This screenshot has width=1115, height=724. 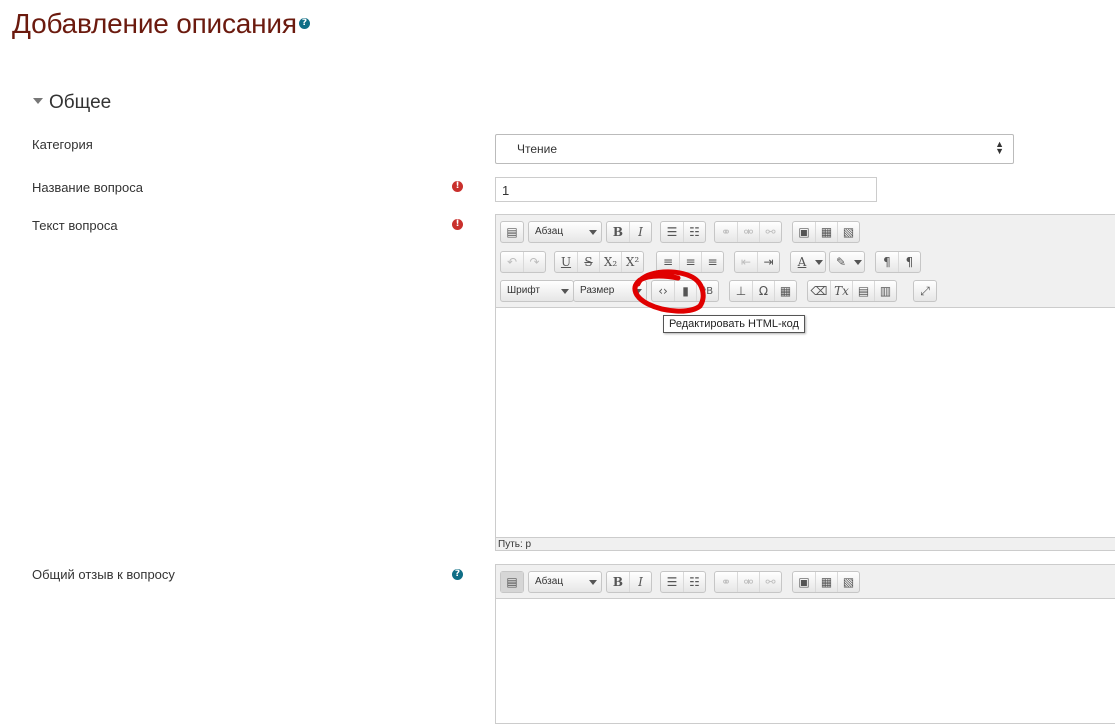 I want to click on question-name-label: Название вопроса, so click(x=87, y=187).